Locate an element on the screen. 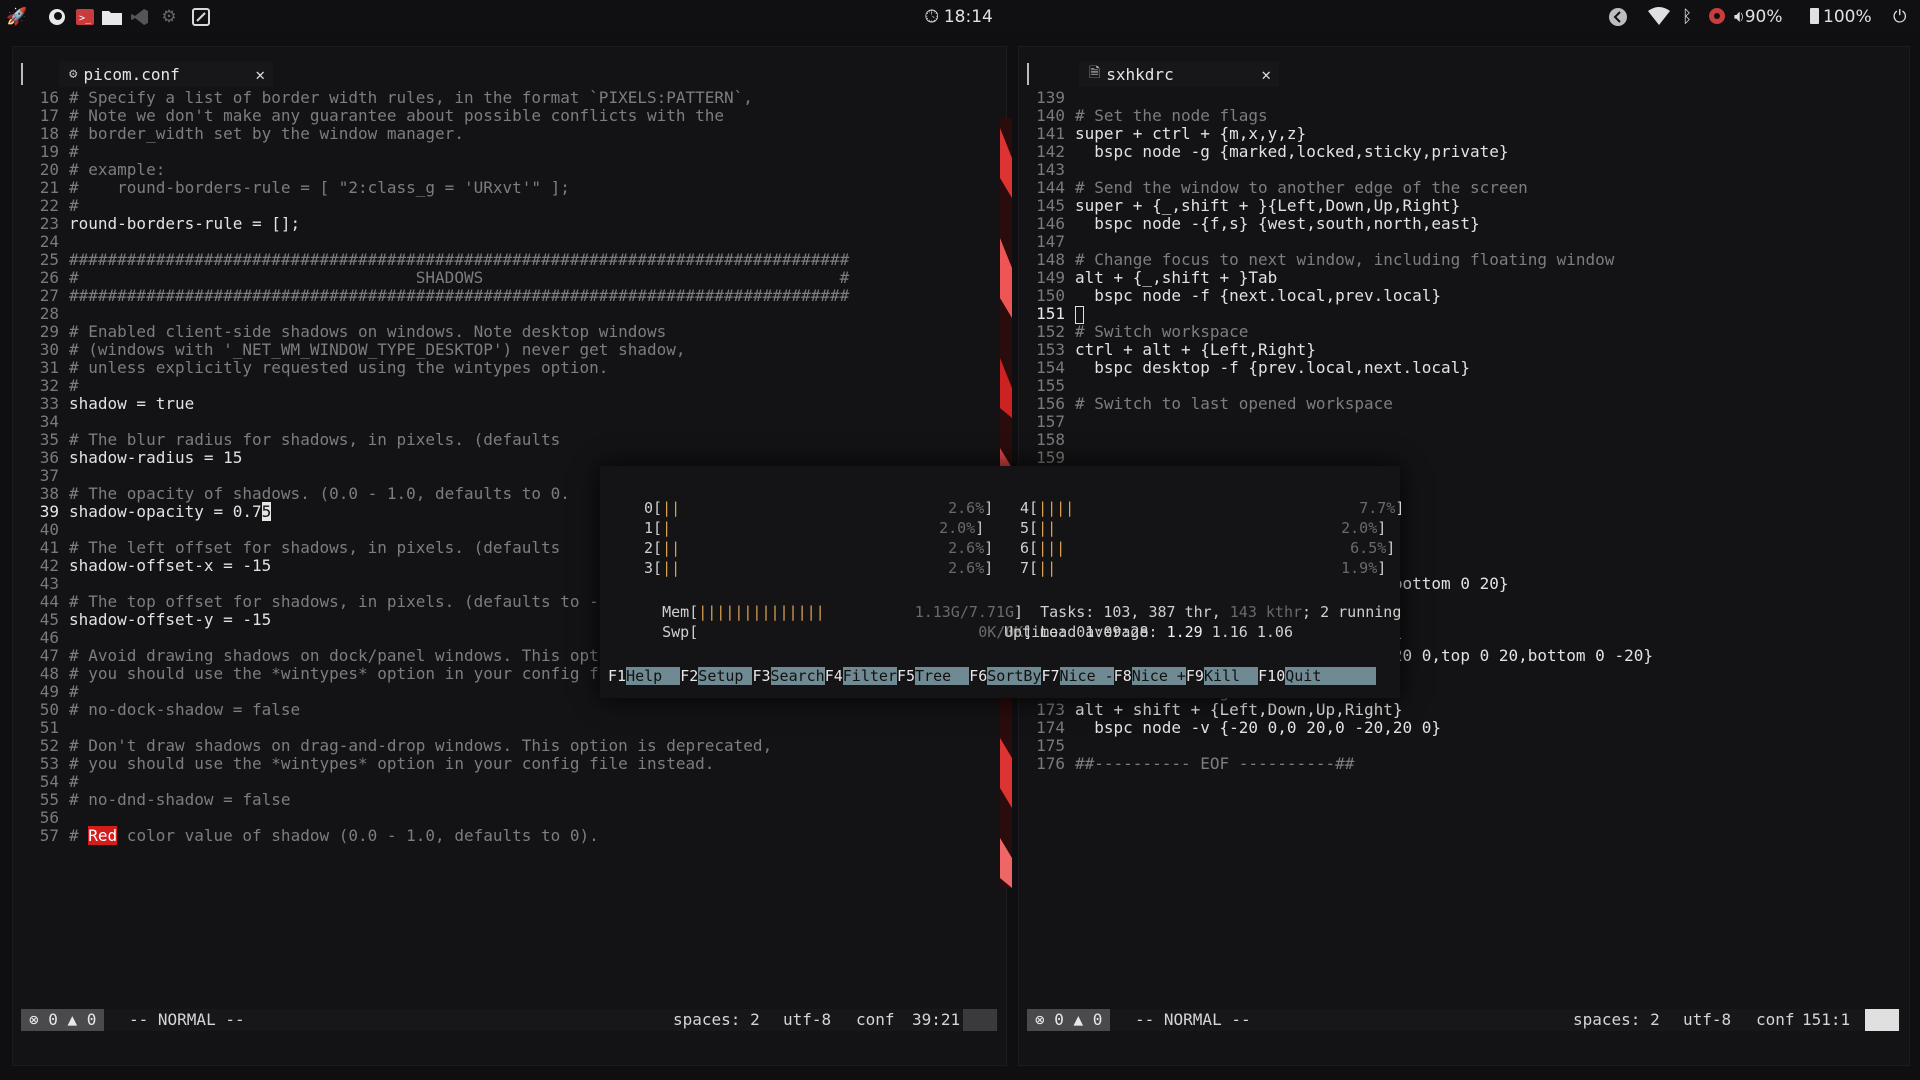  fkey-number: F9 is located at coordinates (1194, 676).